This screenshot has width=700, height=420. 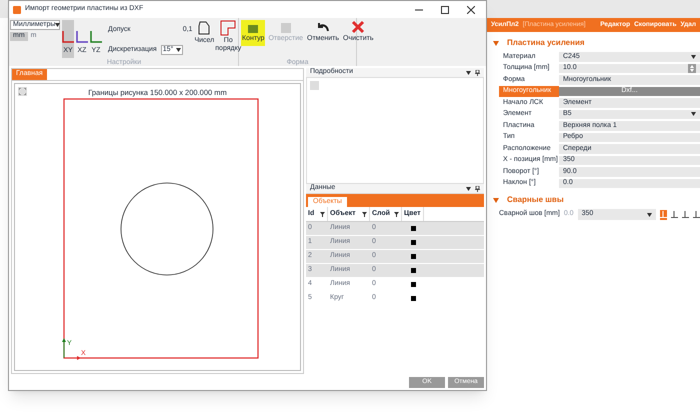 What do you see at coordinates (228, 28) in the screenshot?
I see `polygon-outline-icon` at bounding box center [228, 28].